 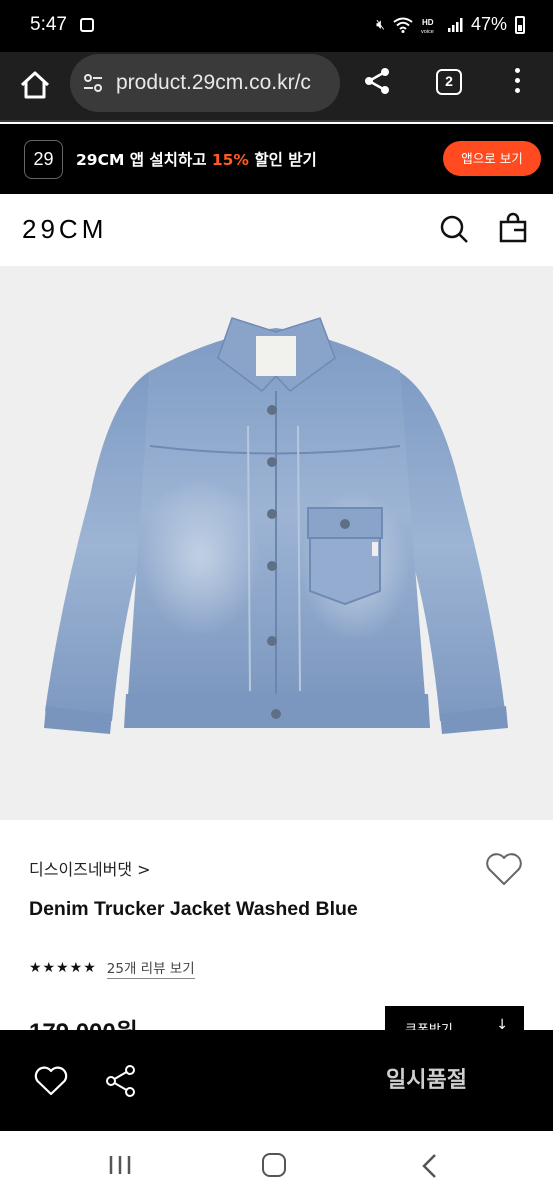 What do you see at coordinates (504, 869) in the screenshot?
I see `wishlist-heart-icon` at bounding box center [504, 869].